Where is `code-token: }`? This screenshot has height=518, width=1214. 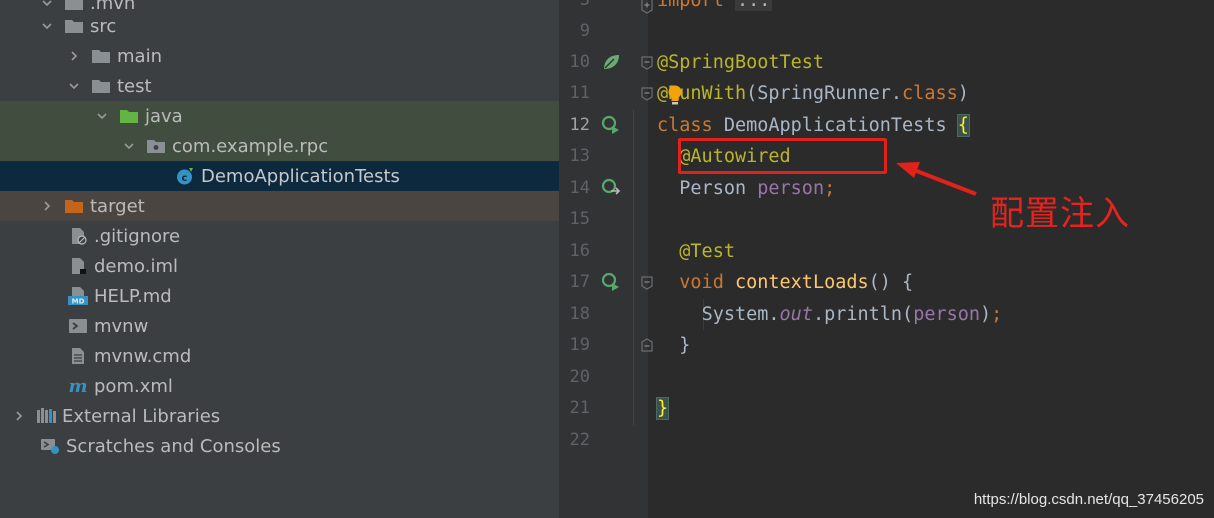 code-token: } is located at coordinates (685, 345).